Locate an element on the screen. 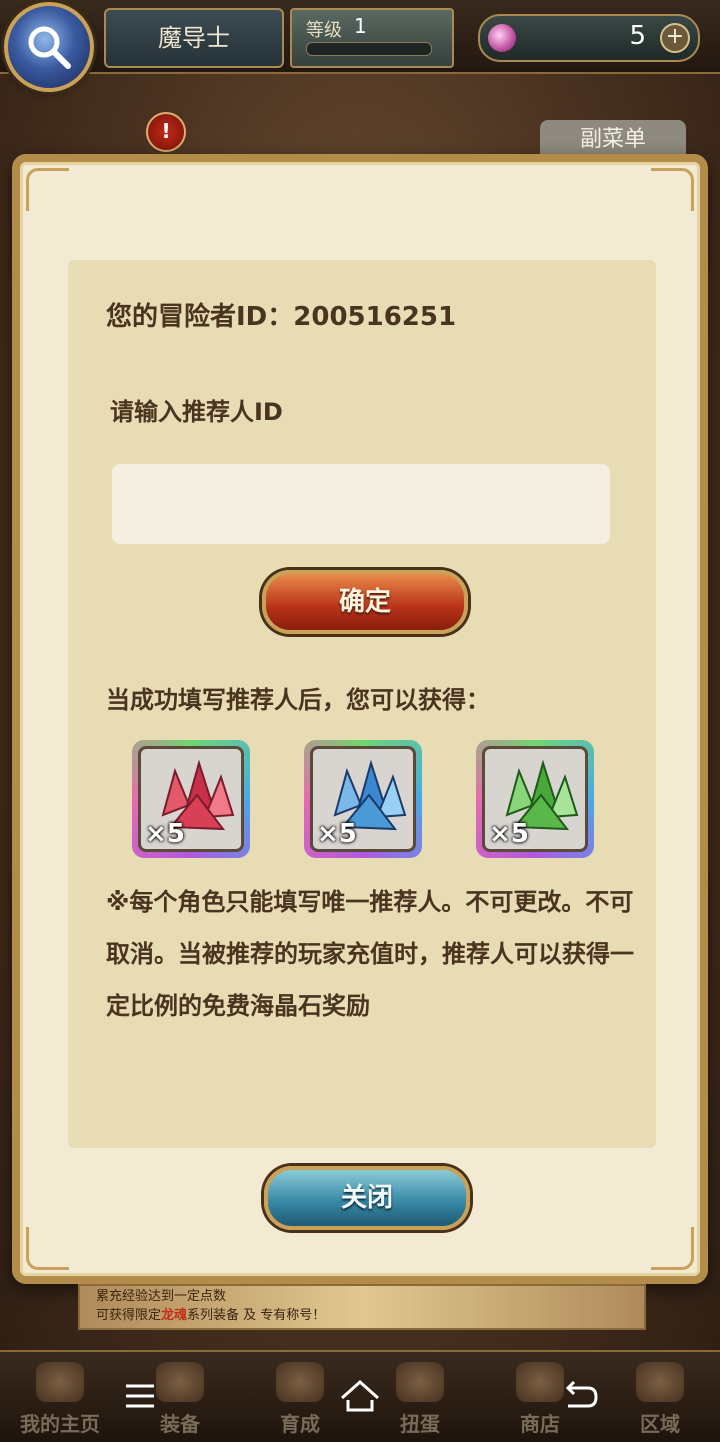  confirm-button: 确定 is located at coordinates (365, 602).